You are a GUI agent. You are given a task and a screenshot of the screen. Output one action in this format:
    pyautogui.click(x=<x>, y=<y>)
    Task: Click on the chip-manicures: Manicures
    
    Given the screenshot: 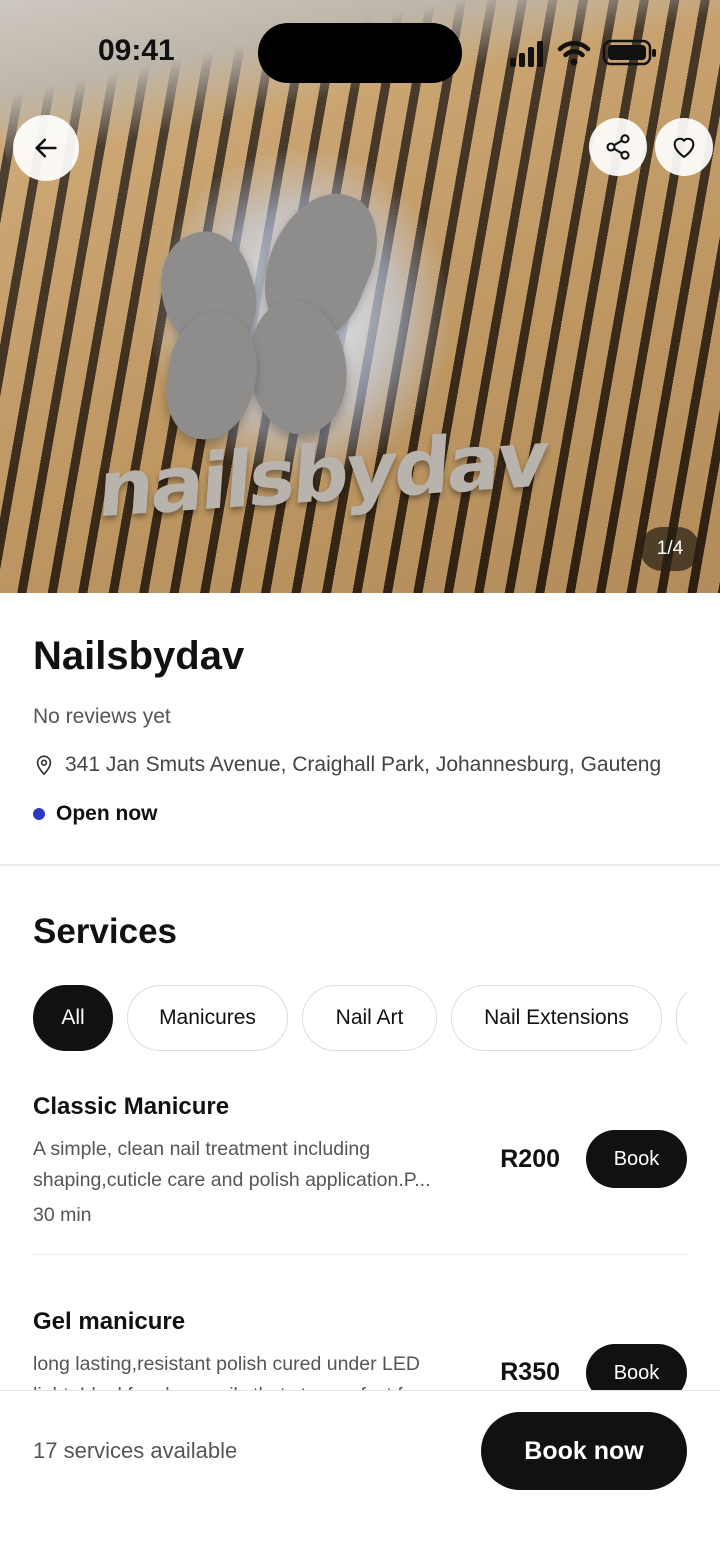 What is the action you would take?
    pyautogui.click(x=207, y=1018)
    